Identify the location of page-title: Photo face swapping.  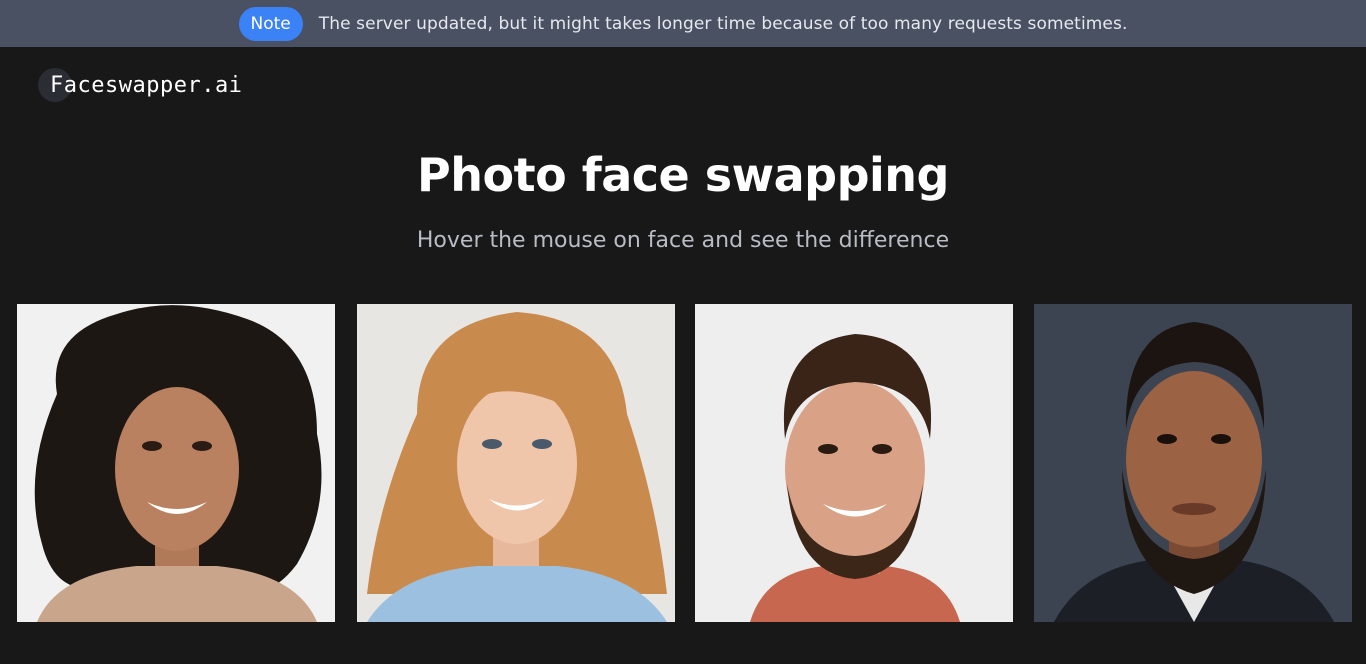
(683, 175).